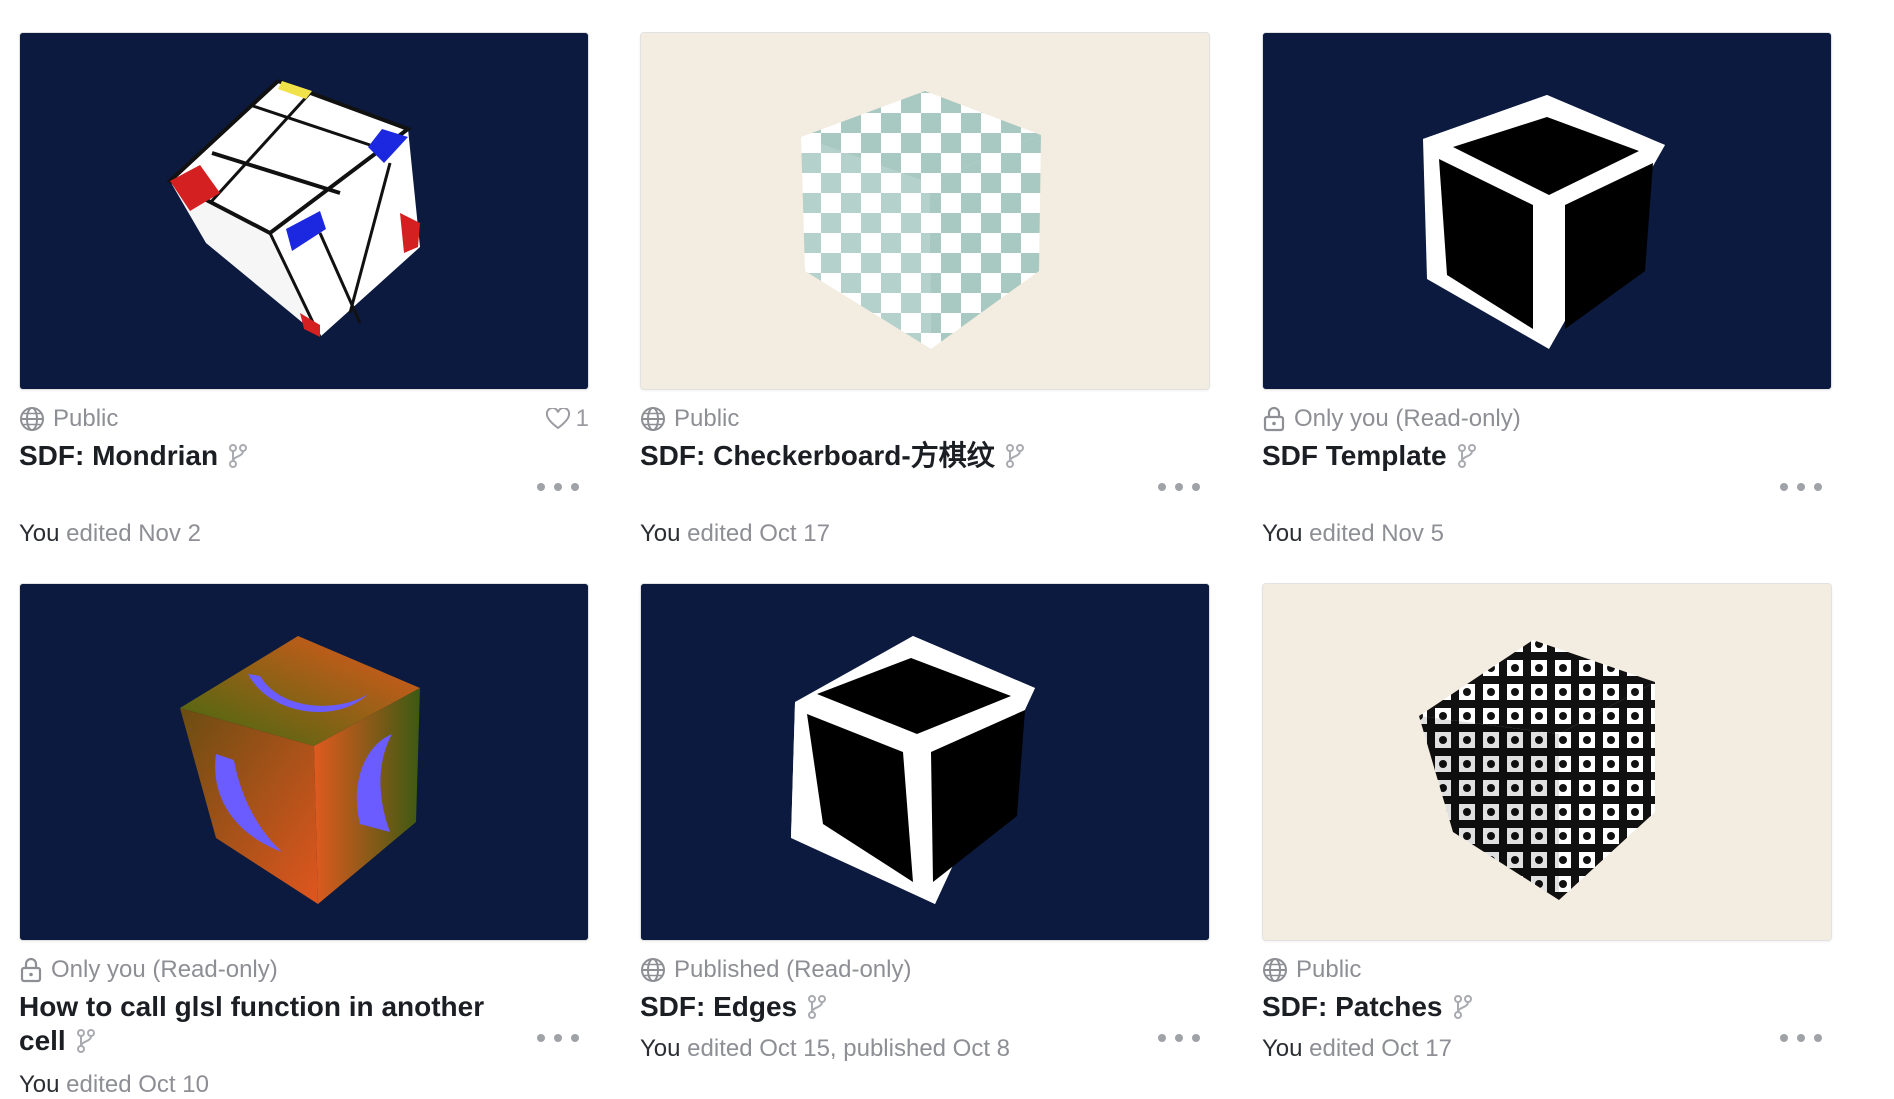 This screenshot has width=1894, height=1099. What do you see at coordinates (557, 419) in the screenshot?
I see `heart-icon` at bounding box center [557, 419].